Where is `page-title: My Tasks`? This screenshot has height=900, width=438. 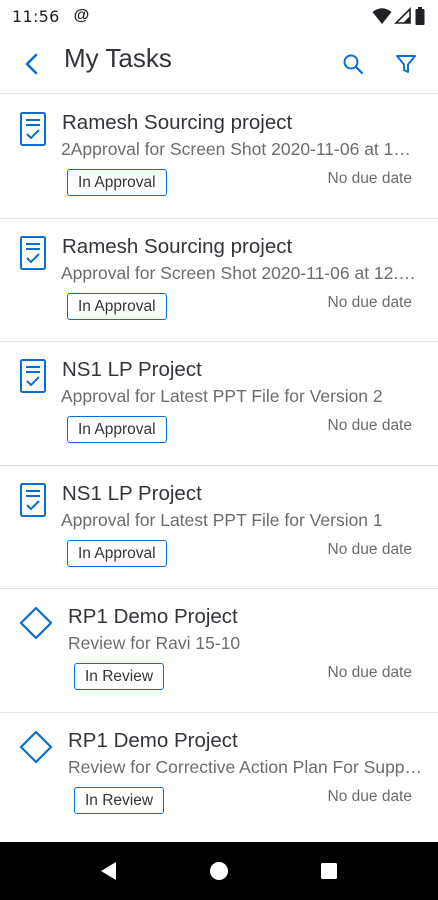 page-title: My Tasks is located at coordinates (118, 58).